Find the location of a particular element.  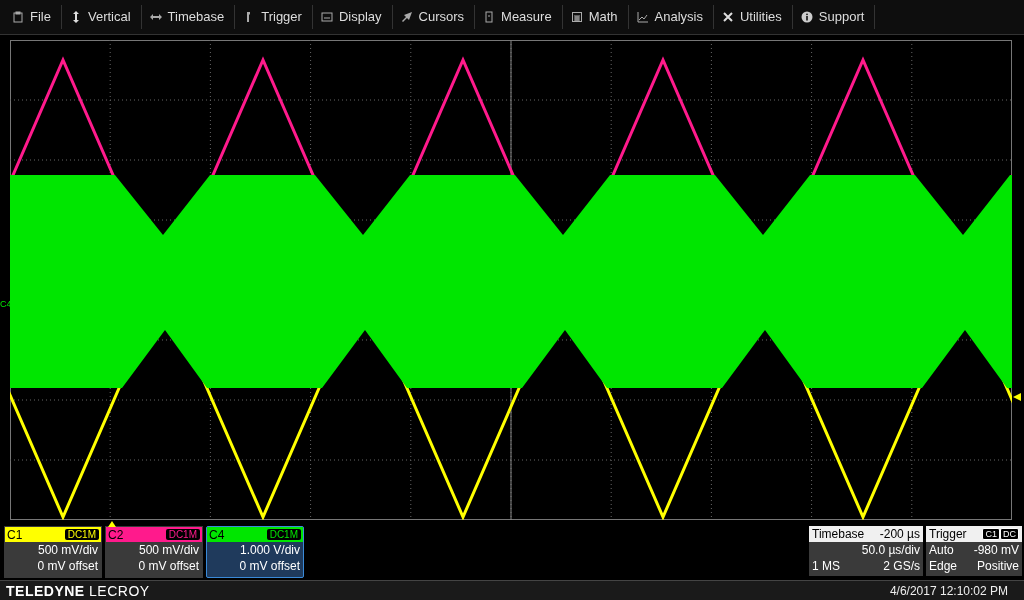

trigger-mode: Auto is located at coordinates (941, 550).